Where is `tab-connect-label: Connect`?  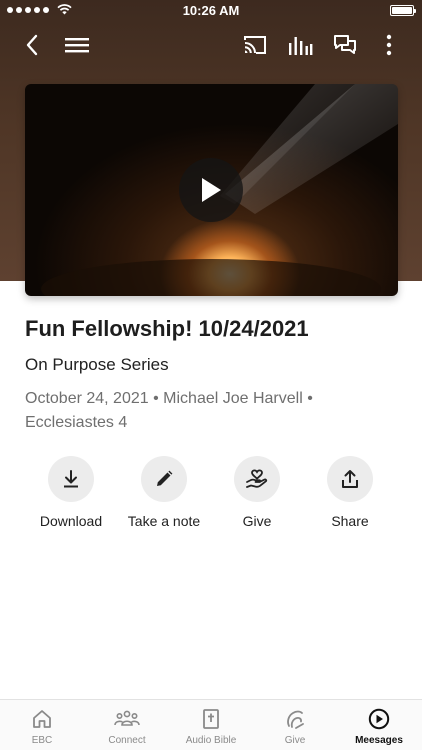 tab-connect-label: Connect is located at coordinates (127, 740).